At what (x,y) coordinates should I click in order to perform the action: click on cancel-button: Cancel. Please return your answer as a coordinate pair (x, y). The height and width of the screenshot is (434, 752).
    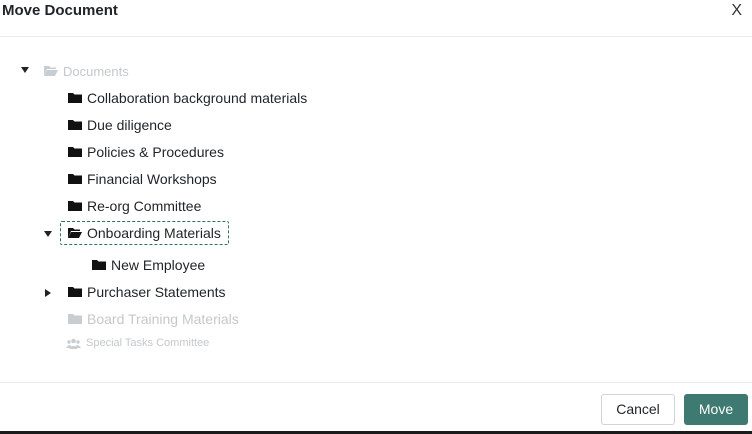
    Looking at the image, I should click on (638, 409).